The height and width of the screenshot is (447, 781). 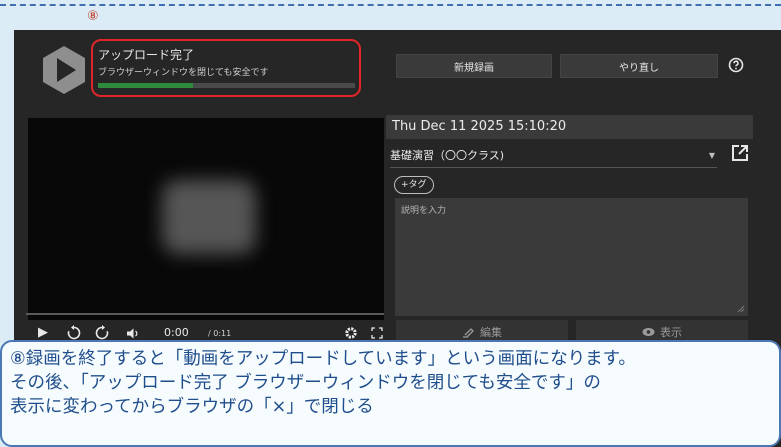 I want to click on open-external-icon, so click(x=740, y=153).